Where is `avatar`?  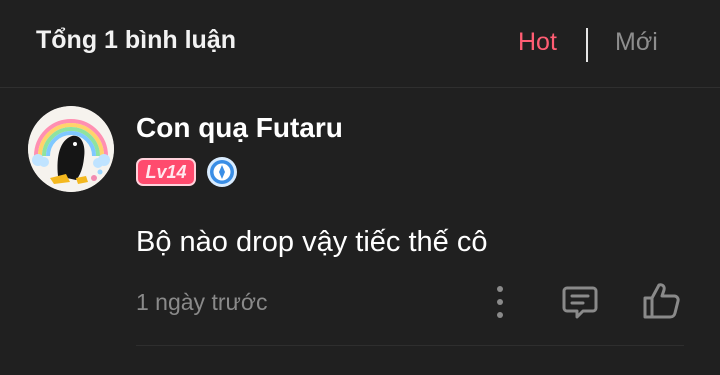 avatar is located at coordinates (71, 149).